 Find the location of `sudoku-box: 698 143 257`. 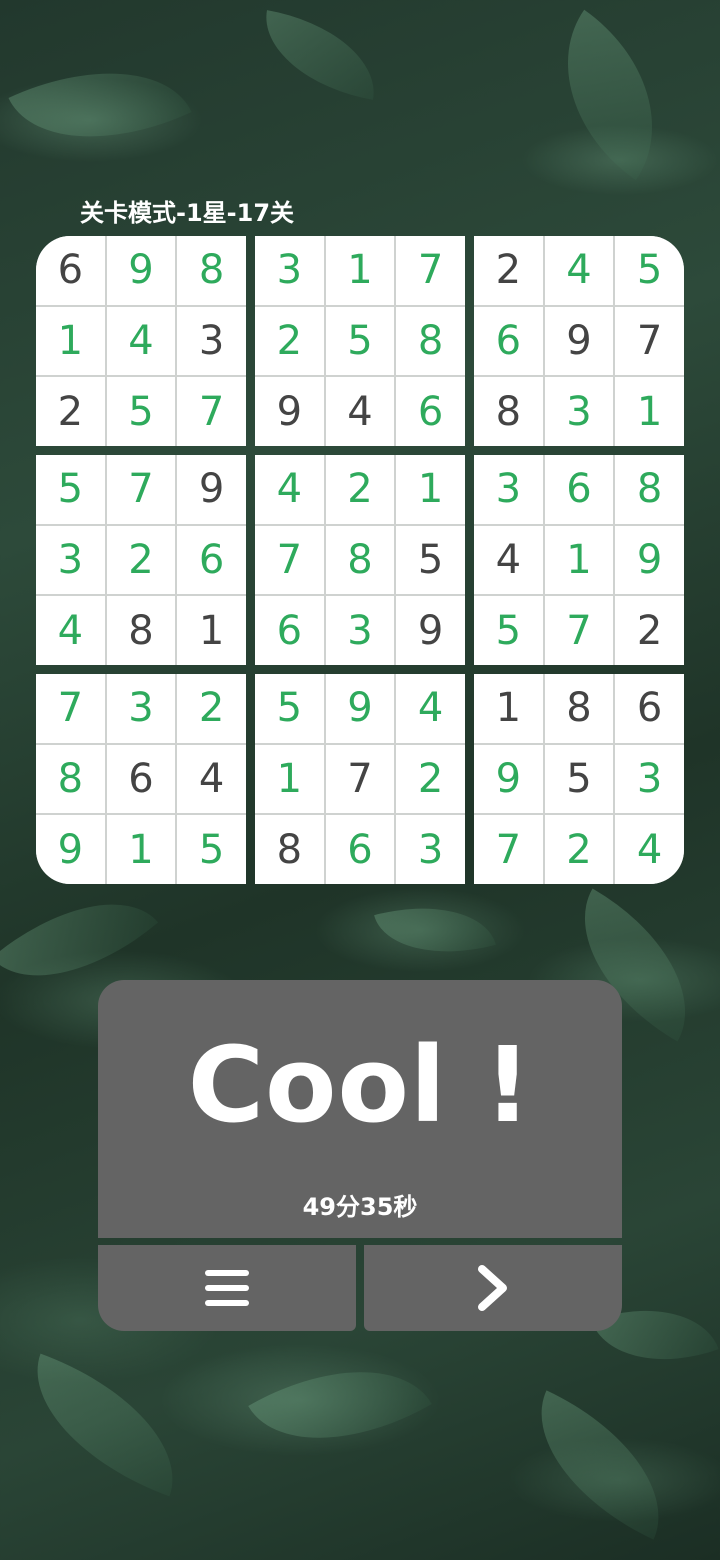

sudoku-box: 698 143 257 is located at coordinates (141, 341).